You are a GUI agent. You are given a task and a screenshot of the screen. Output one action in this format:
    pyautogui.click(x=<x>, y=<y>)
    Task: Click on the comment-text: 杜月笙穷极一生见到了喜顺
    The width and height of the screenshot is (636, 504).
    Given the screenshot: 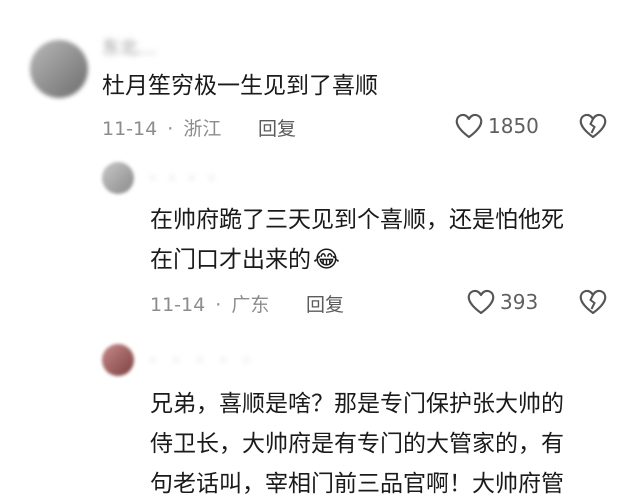 What is the action you would take?
    pyautogui.click(x=240, y=86)
    